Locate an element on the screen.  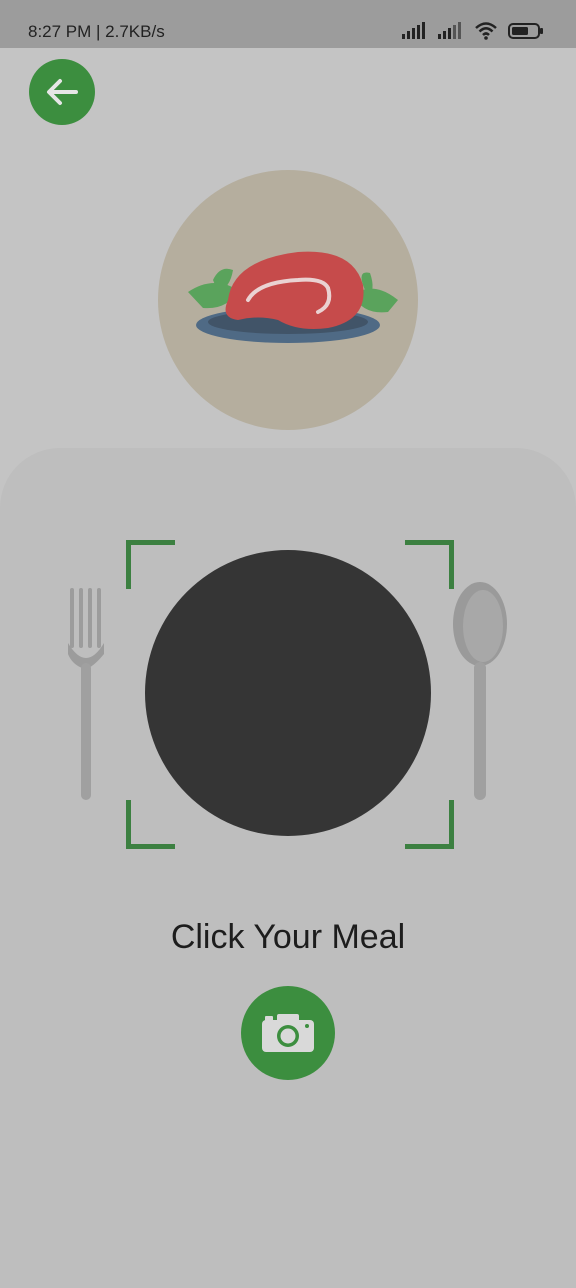
wifi-icon is located at coordinates (486, 31).